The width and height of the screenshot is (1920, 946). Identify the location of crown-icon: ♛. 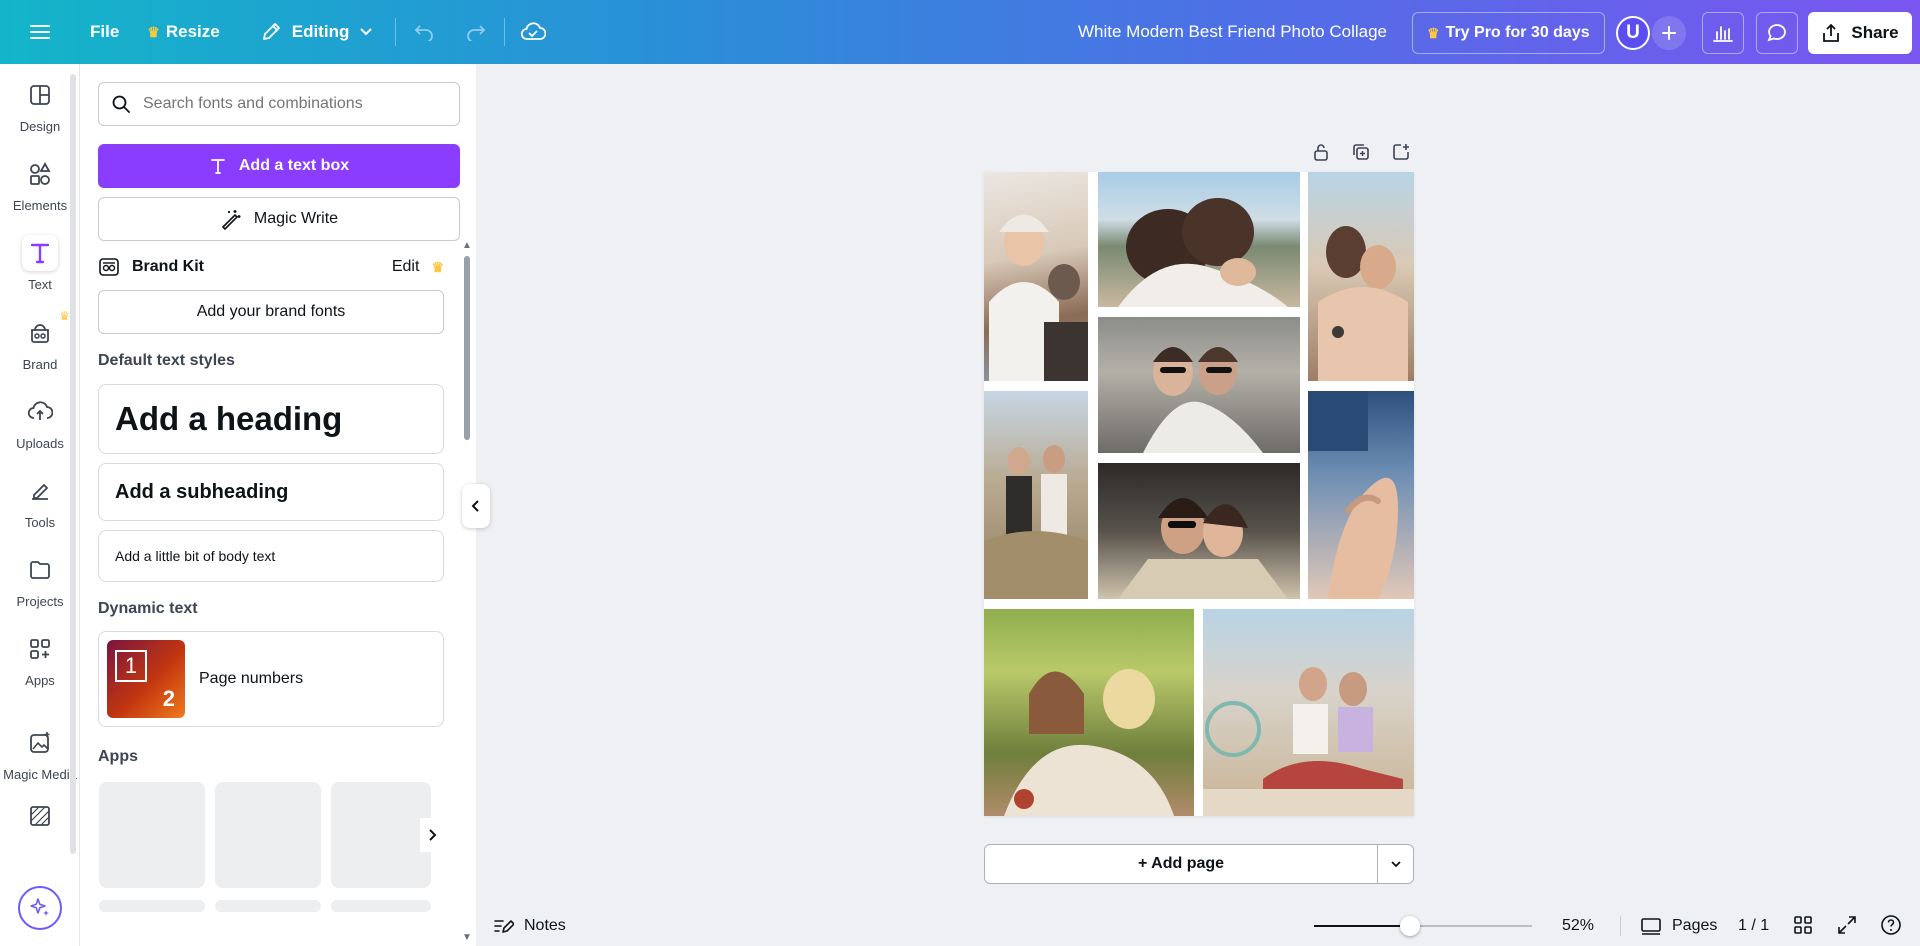
(437, 266).